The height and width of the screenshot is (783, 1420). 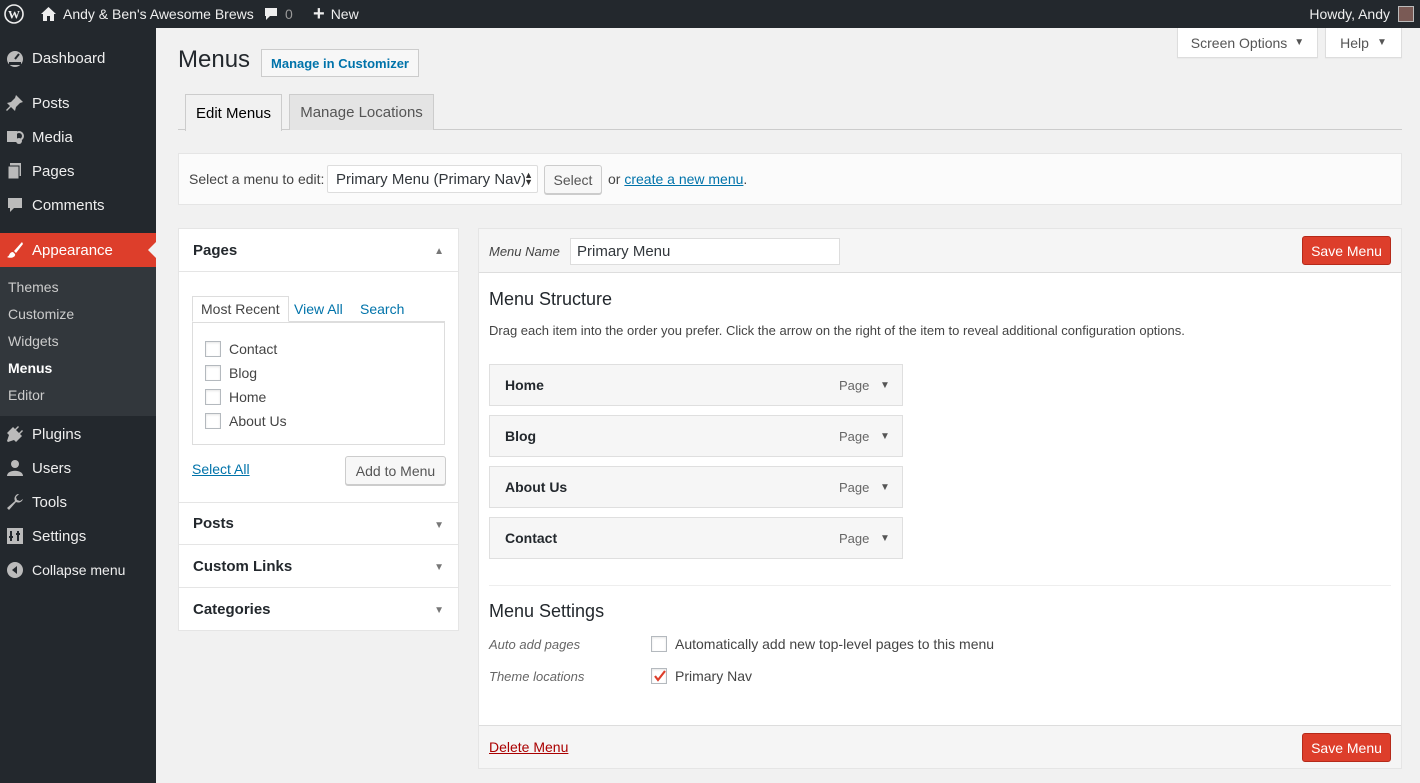 I want to click on accordion-section-posts: Posts ▼, so click(x=318, y=523).